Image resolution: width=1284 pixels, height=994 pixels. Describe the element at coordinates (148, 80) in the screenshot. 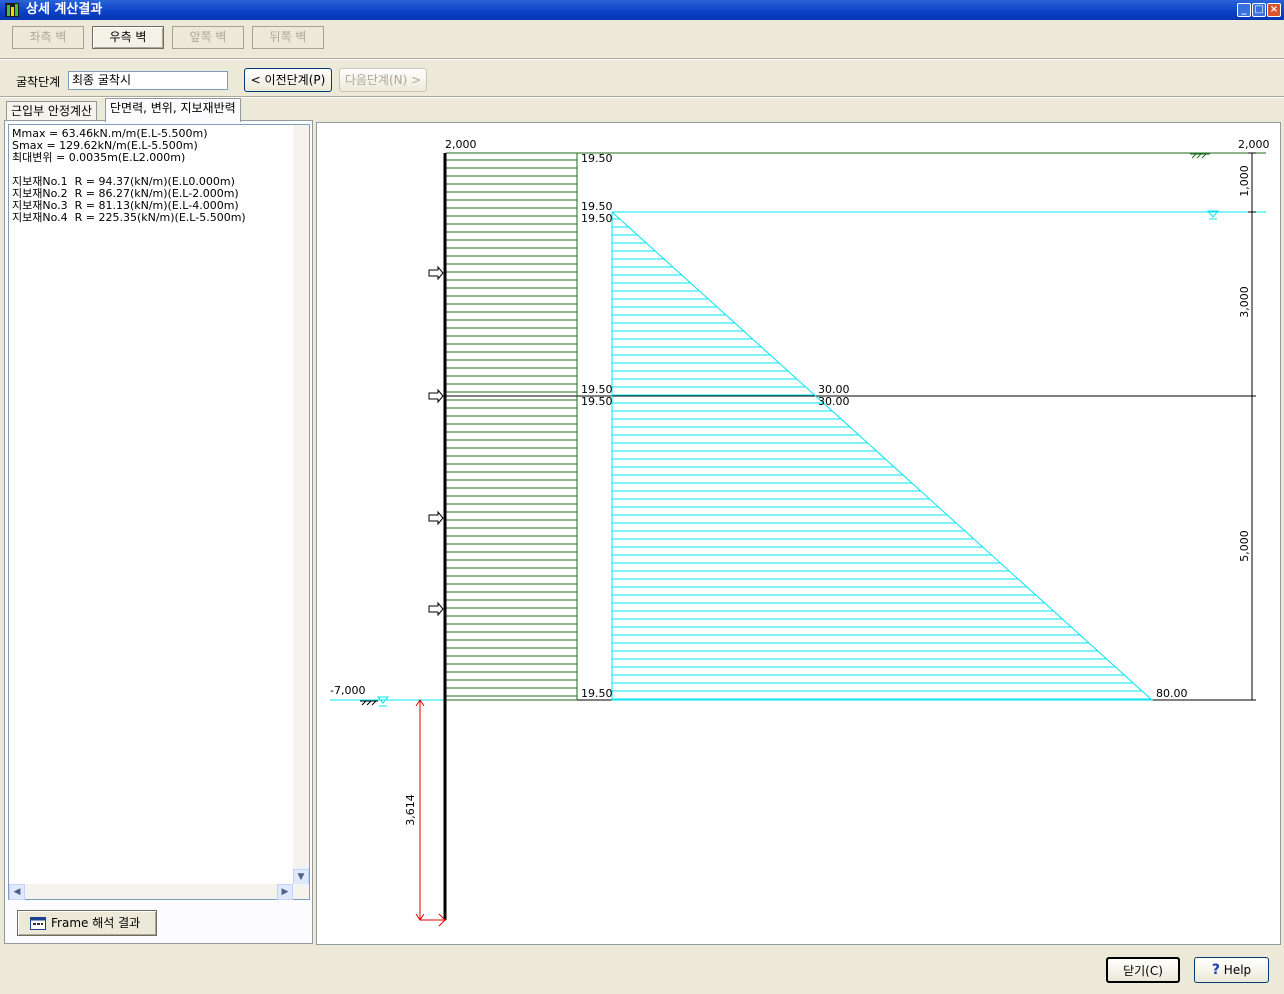

I see `stage-field: 최종 굴착시` at that location.